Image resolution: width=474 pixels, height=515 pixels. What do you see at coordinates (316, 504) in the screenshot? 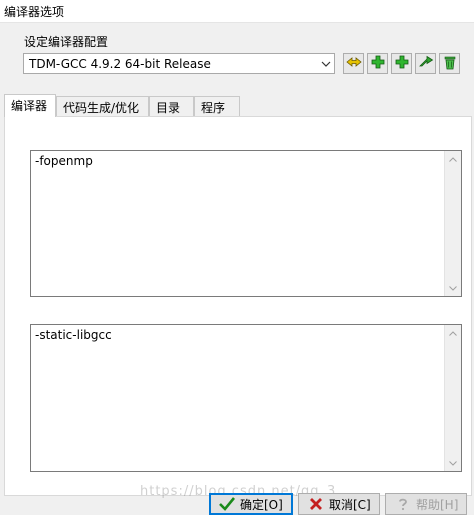
I see `close-icon` at bounding box center [316, 504].